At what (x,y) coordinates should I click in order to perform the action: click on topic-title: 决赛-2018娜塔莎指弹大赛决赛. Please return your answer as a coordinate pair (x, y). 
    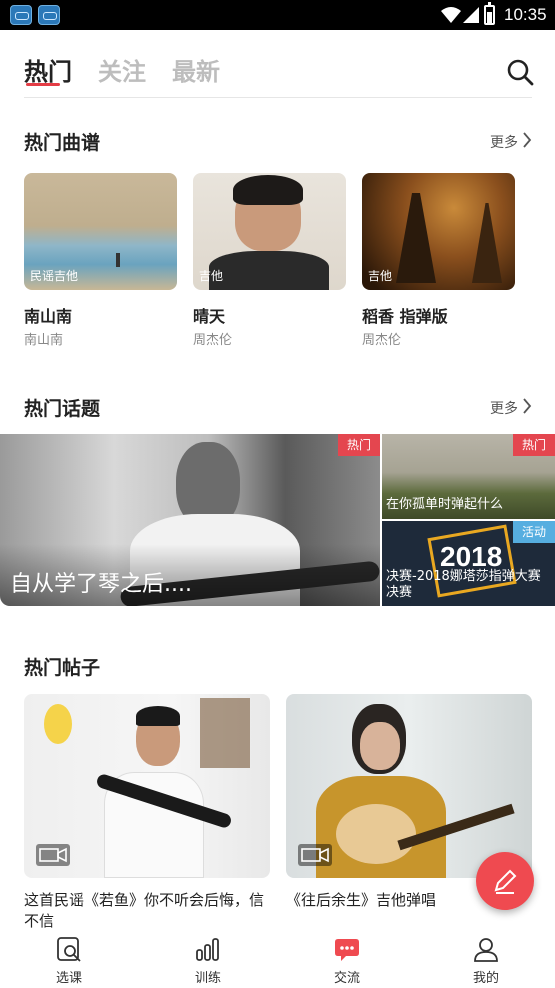
    Looking at the image, I should click on (463, 584).